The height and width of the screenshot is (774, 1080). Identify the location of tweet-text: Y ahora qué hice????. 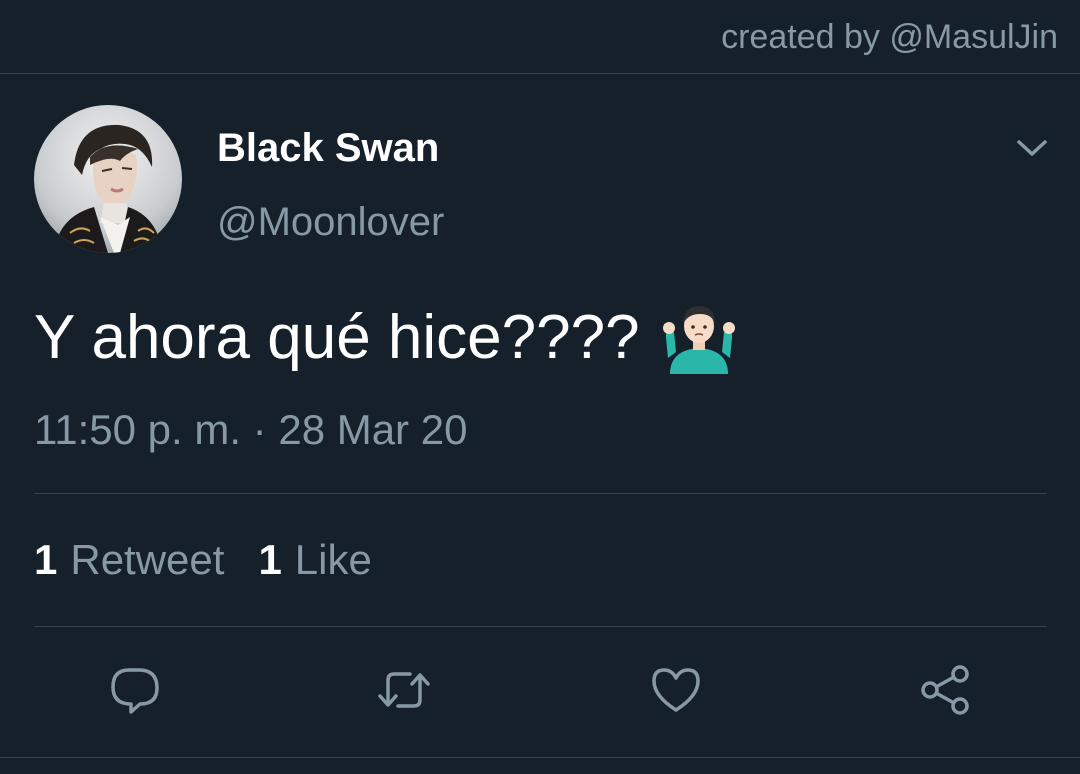
(385, 337).